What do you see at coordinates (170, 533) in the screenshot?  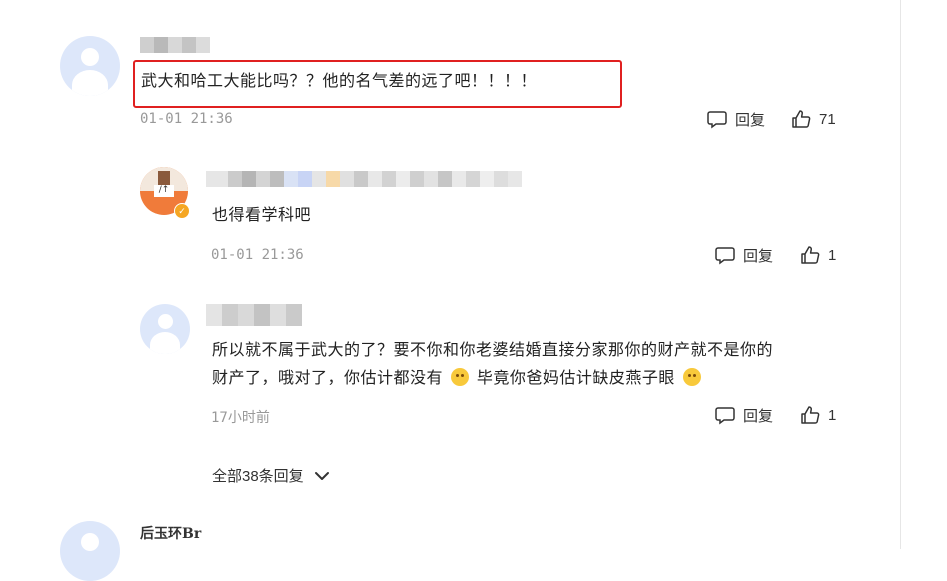 I see `username: 后玉环Br` at bounding box center [170, 533].